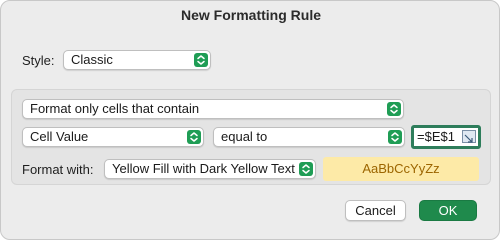  Describe the element at coordinates (58, 169) in the screenshot. I see `format-with-label: Format with:` at that location.